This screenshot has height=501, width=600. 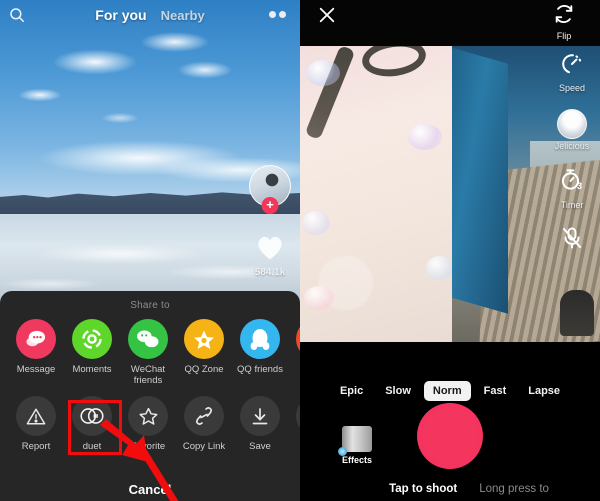 What do you see at coordinates (92, 416) in the screenshot?
I see `duet-two-circles-icon` at bounding box center [92, 416].